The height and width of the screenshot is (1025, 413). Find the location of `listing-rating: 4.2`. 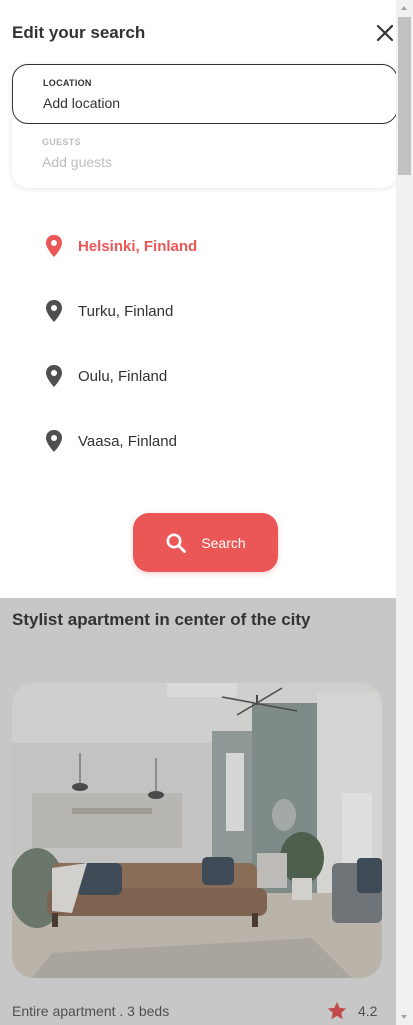

listing-rating: 4.2 is located at coordinates (351, 1011).